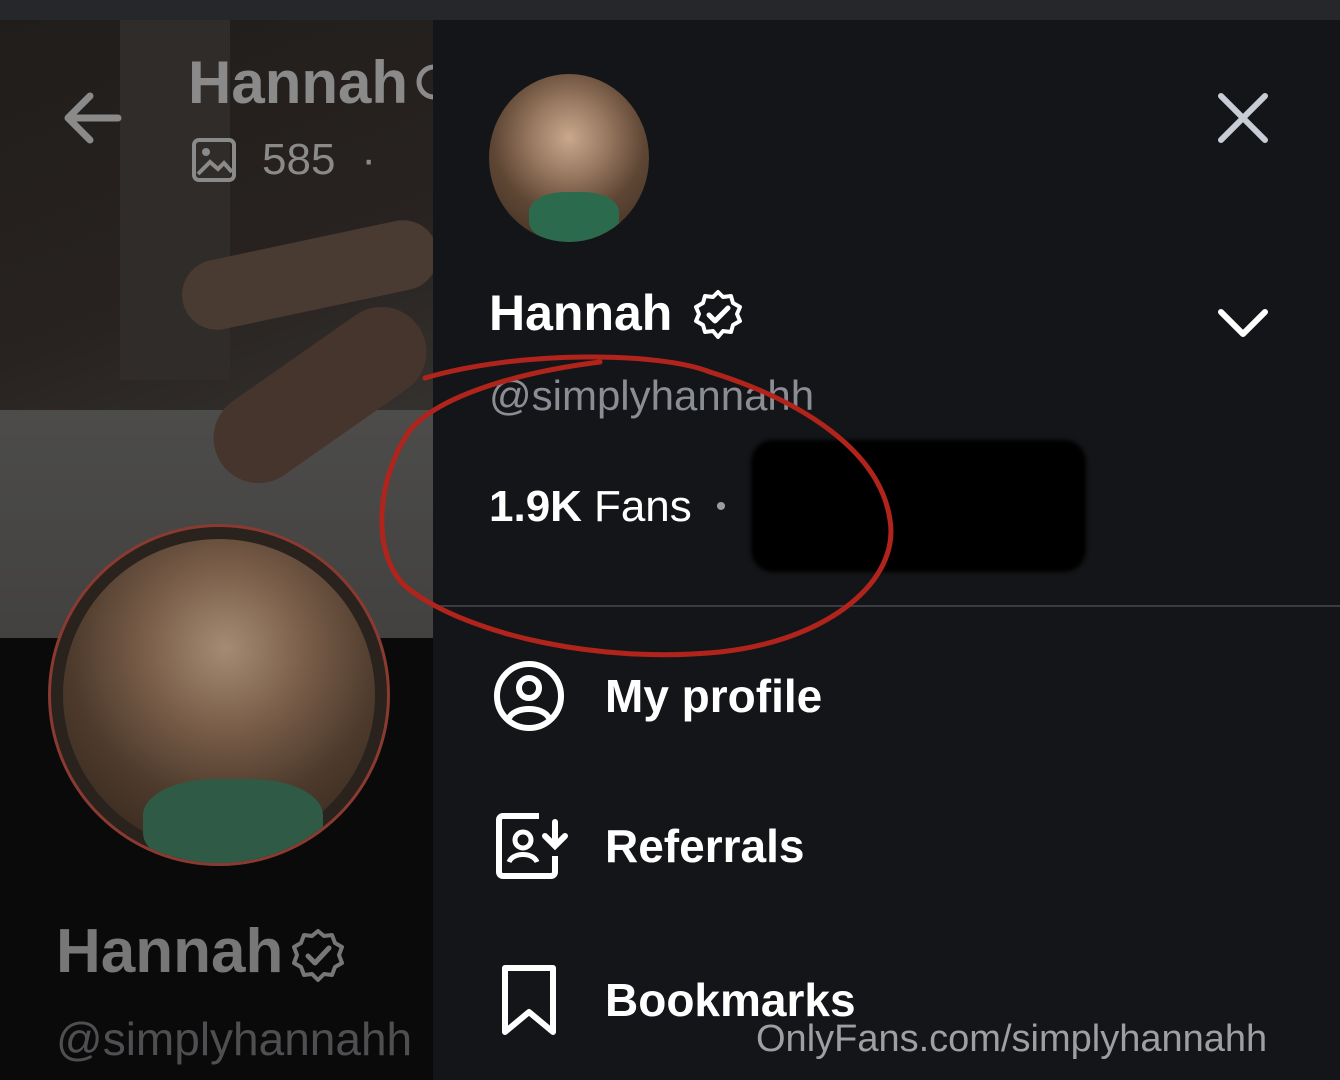  Describe the element at coordinates (569, 158) in the screenshot. I see `drawer-avatar` at that location.